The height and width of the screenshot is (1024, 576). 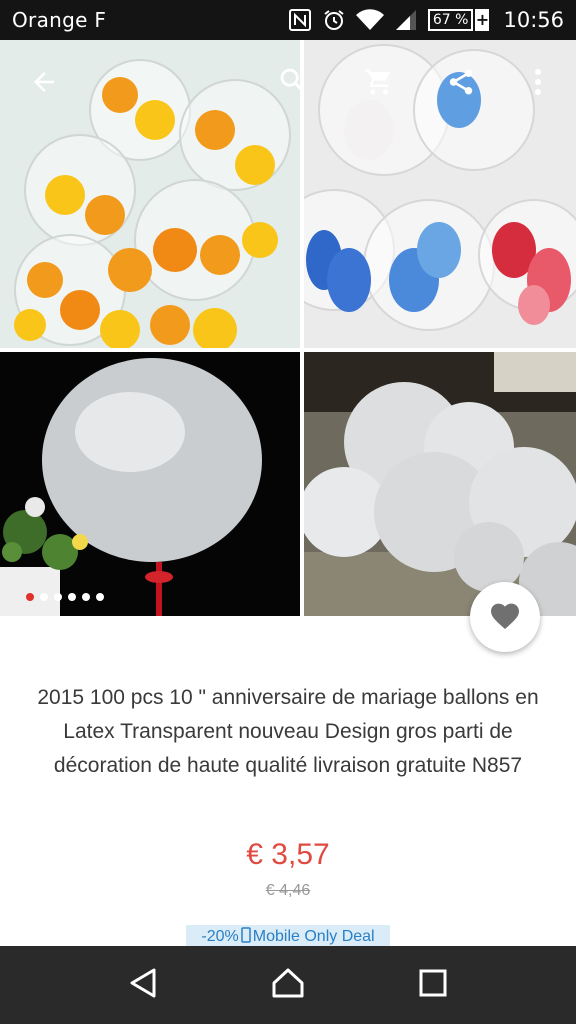 I want to click on home-icon, so click(x=288, y=985).